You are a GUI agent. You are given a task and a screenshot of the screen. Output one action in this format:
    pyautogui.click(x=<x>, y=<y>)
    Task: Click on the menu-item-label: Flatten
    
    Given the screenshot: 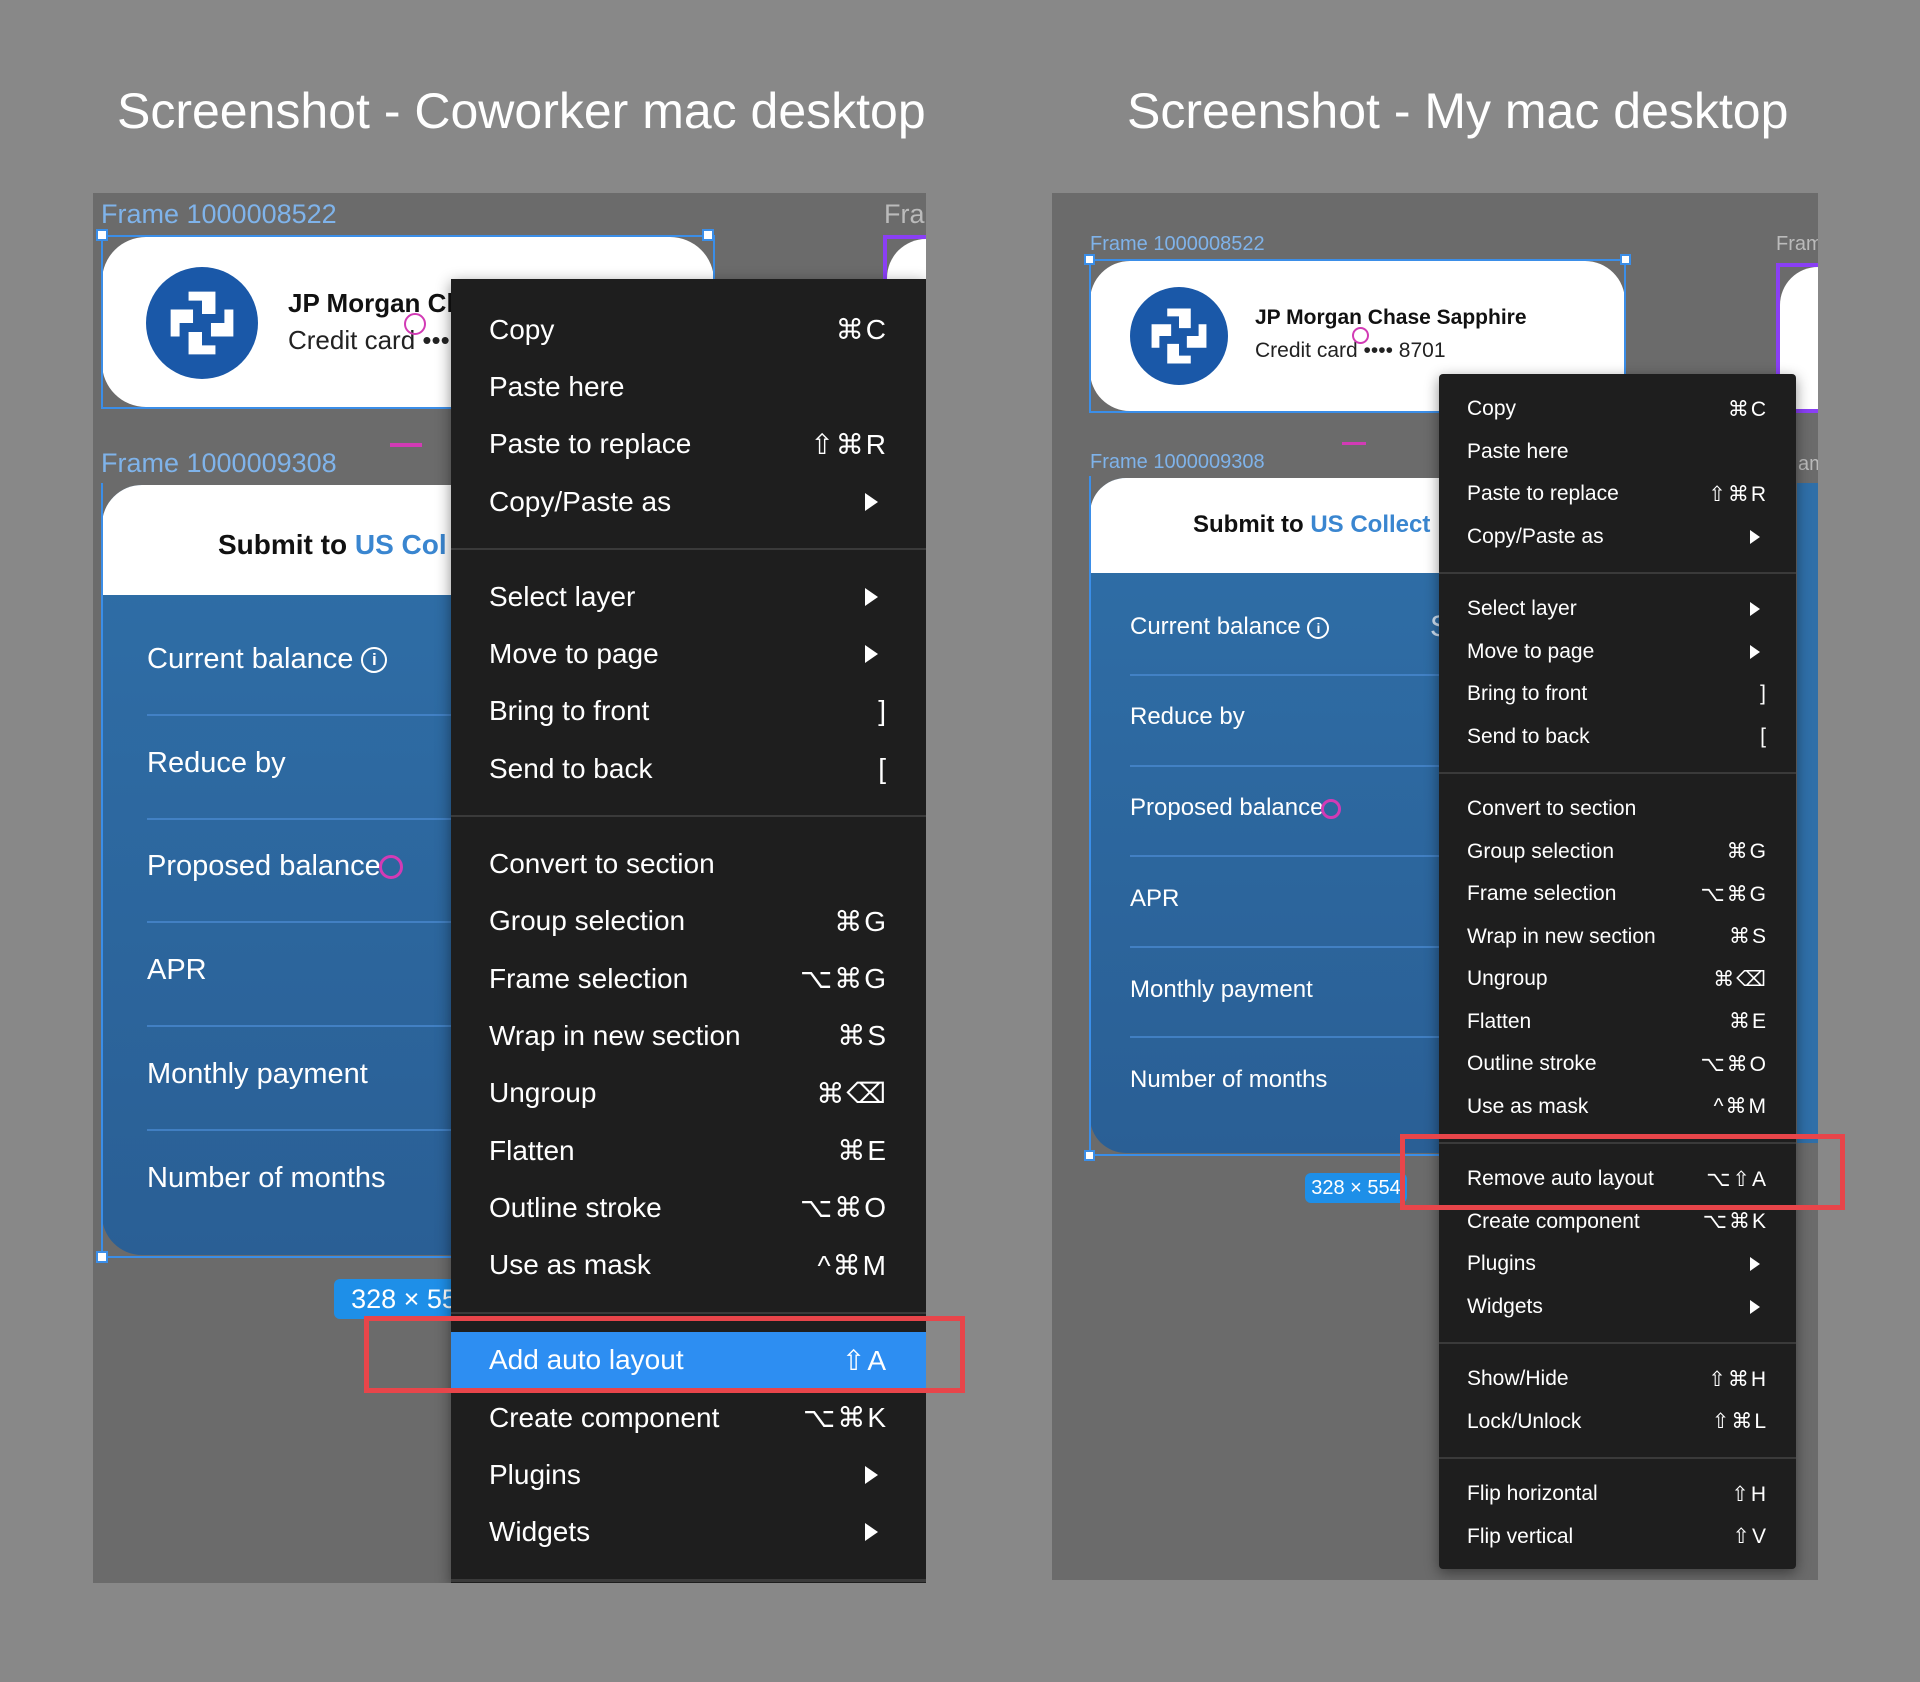 What is the action you would take?
    pyautogui.click(x=532, y=1150)
    